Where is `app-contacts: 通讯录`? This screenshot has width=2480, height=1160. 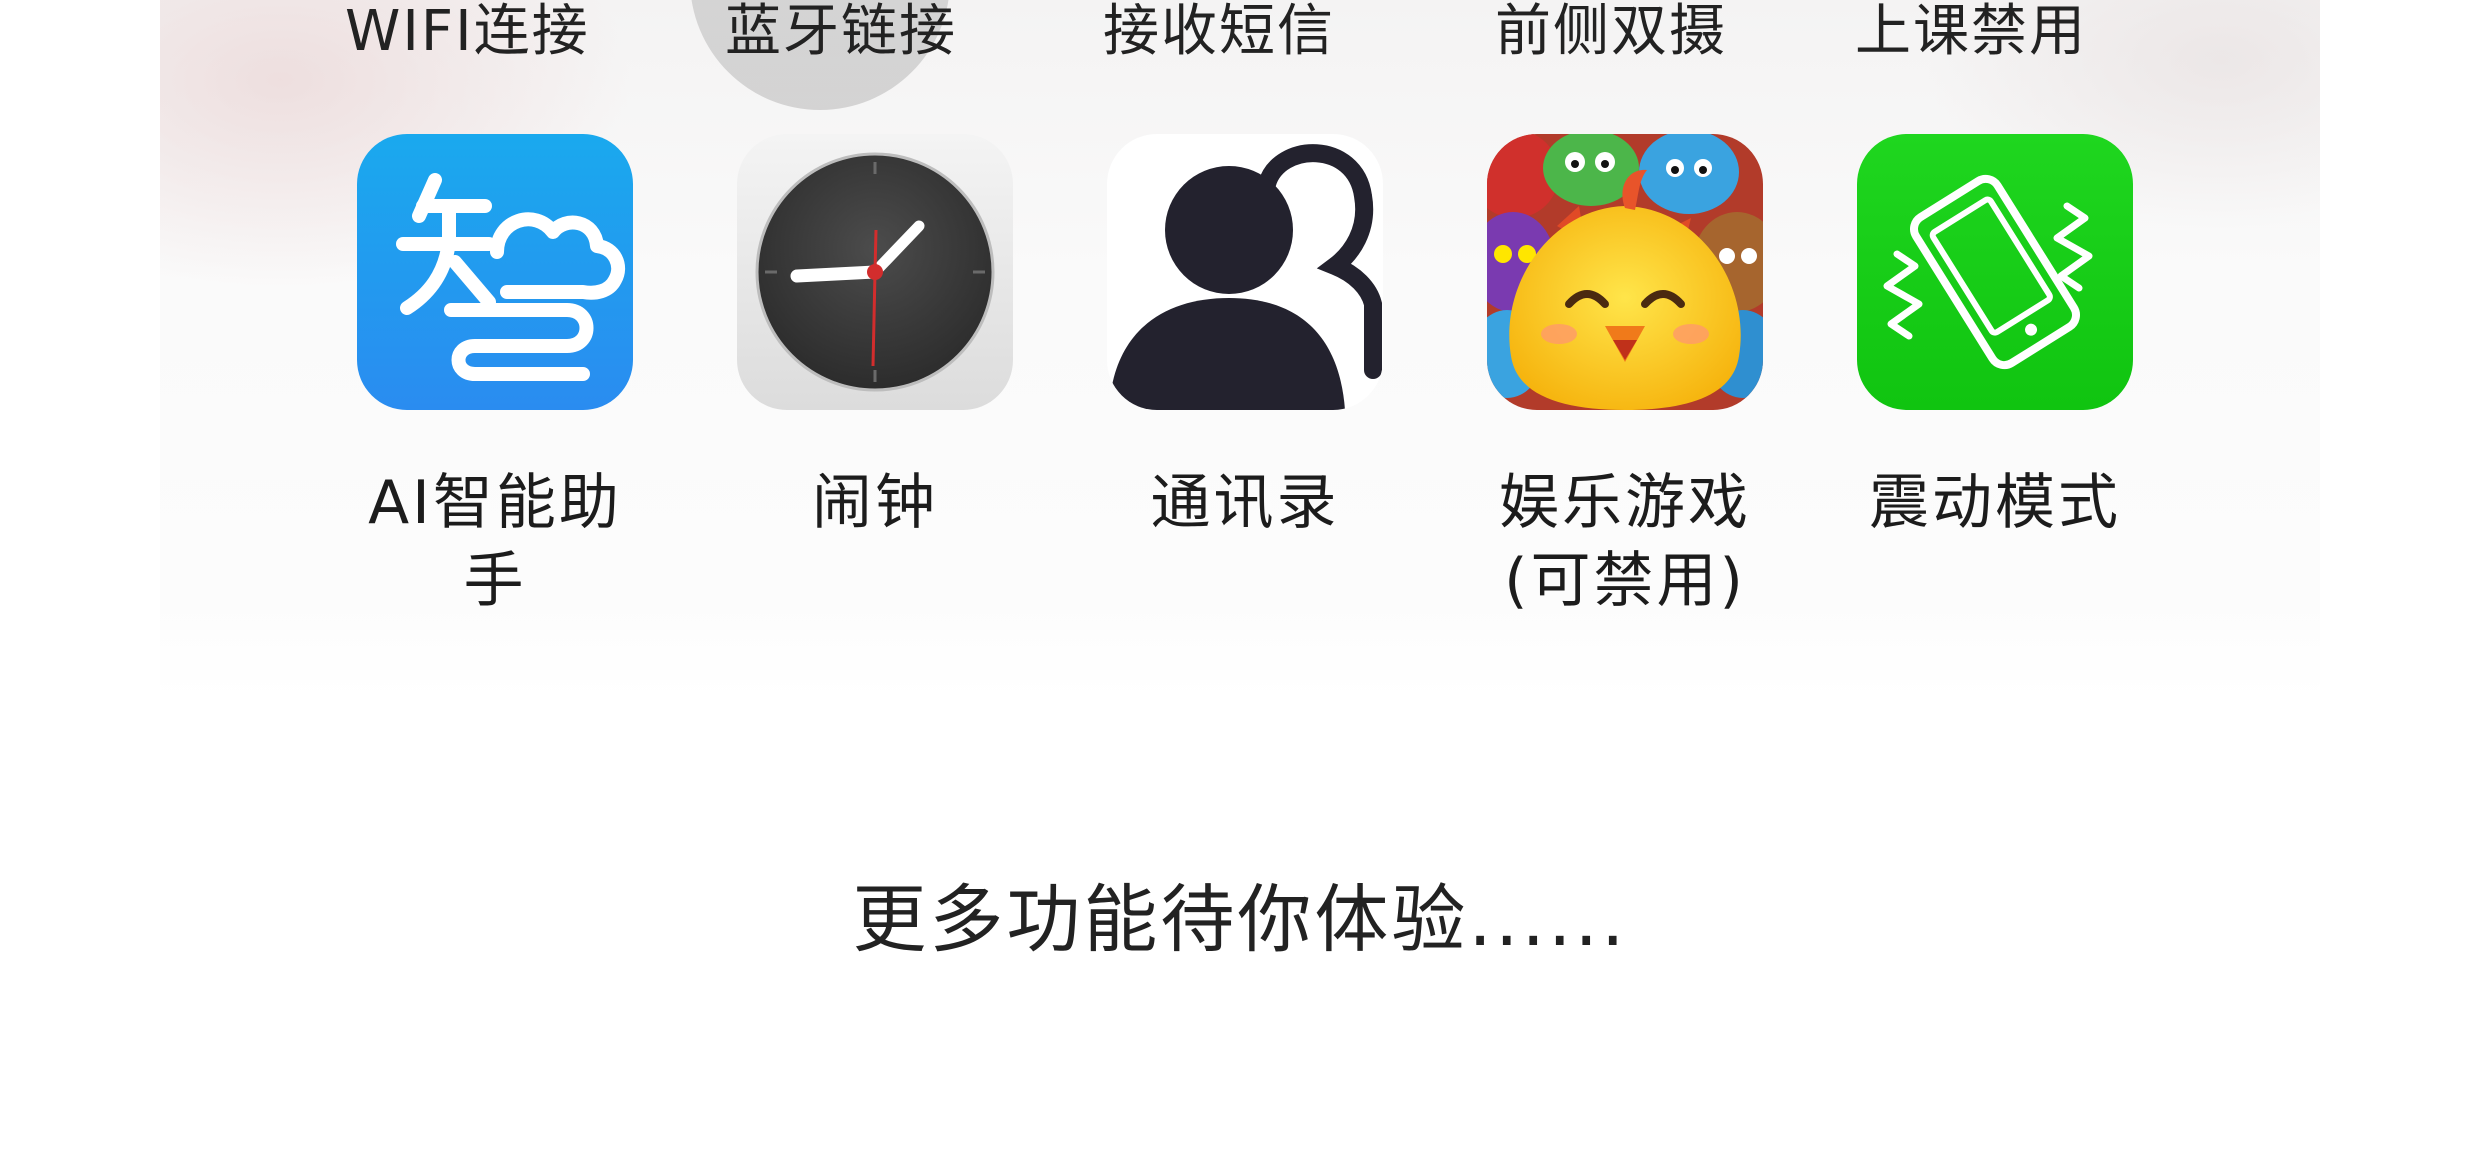 app-contacts: 通讯录 is located at coordinates (1245, 338).